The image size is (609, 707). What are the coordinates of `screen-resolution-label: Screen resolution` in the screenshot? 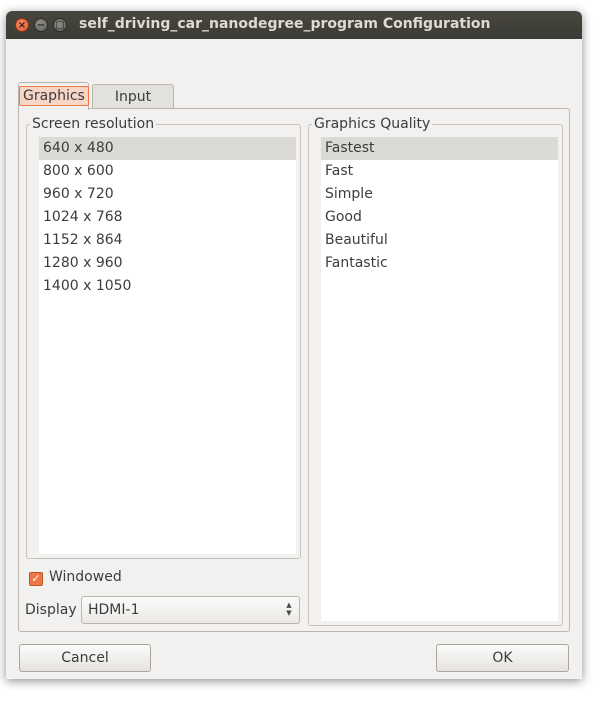 It's located at (93, 124).